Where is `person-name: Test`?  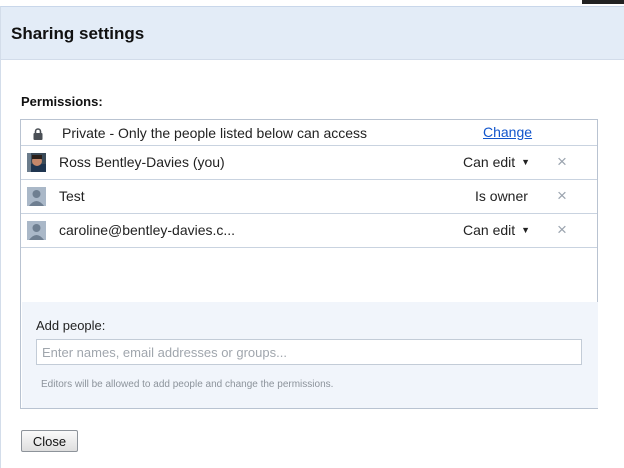 person-name: Test is located at coordinates (72, 196).